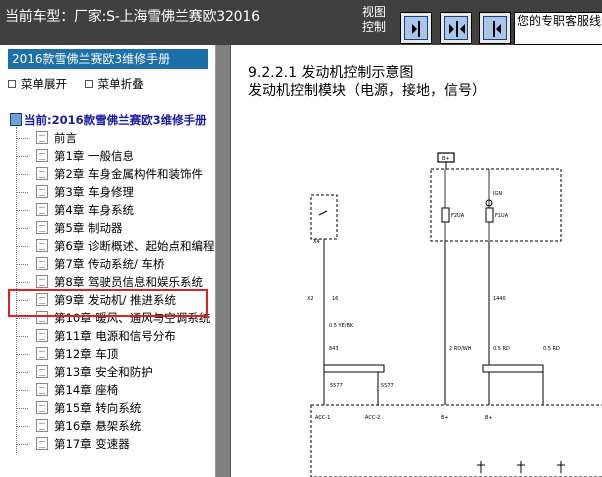  I want to click on tree-item-label: 第16章 悬架系统, so click(98, 426).